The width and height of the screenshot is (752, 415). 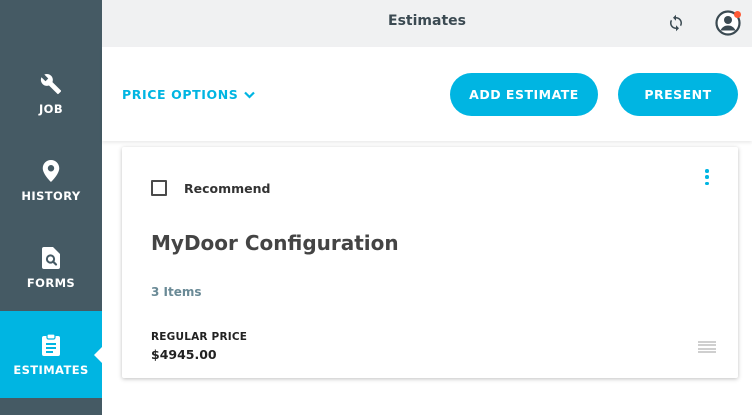 What do you see at coordinates (51, 108) in the screenshot?
I see `sidebar-item-label: JOB` at bounding box center [51, 108].